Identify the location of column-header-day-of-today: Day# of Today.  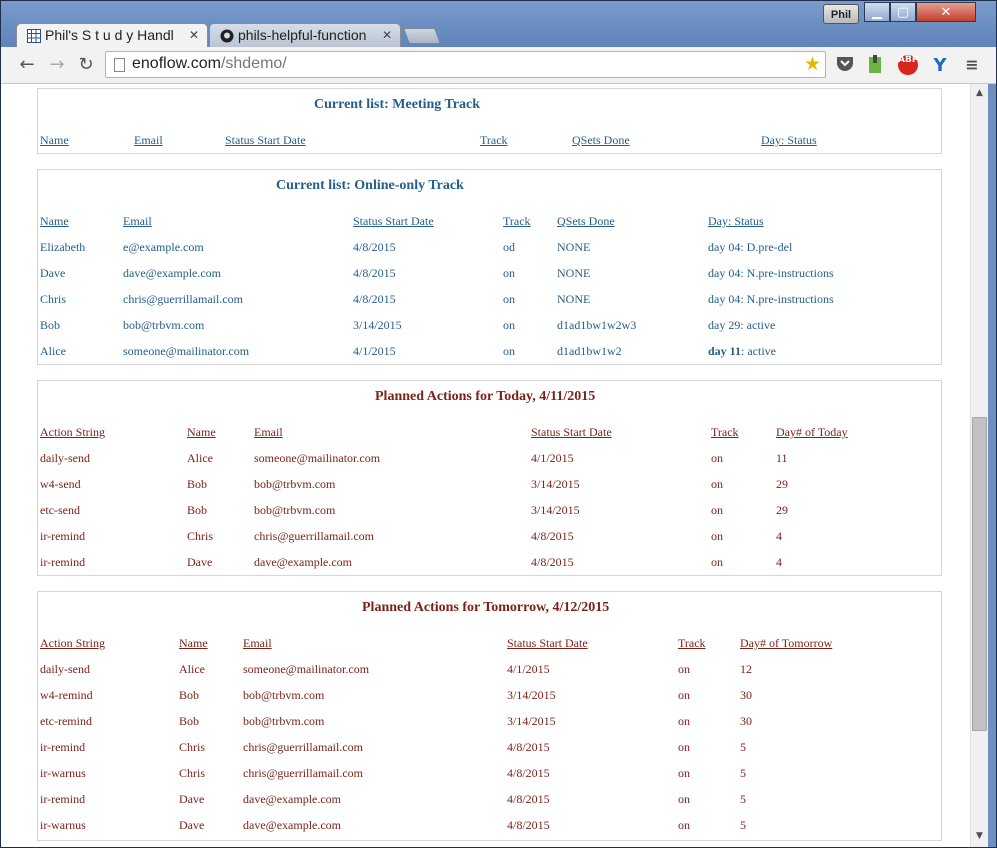
(812, 432).